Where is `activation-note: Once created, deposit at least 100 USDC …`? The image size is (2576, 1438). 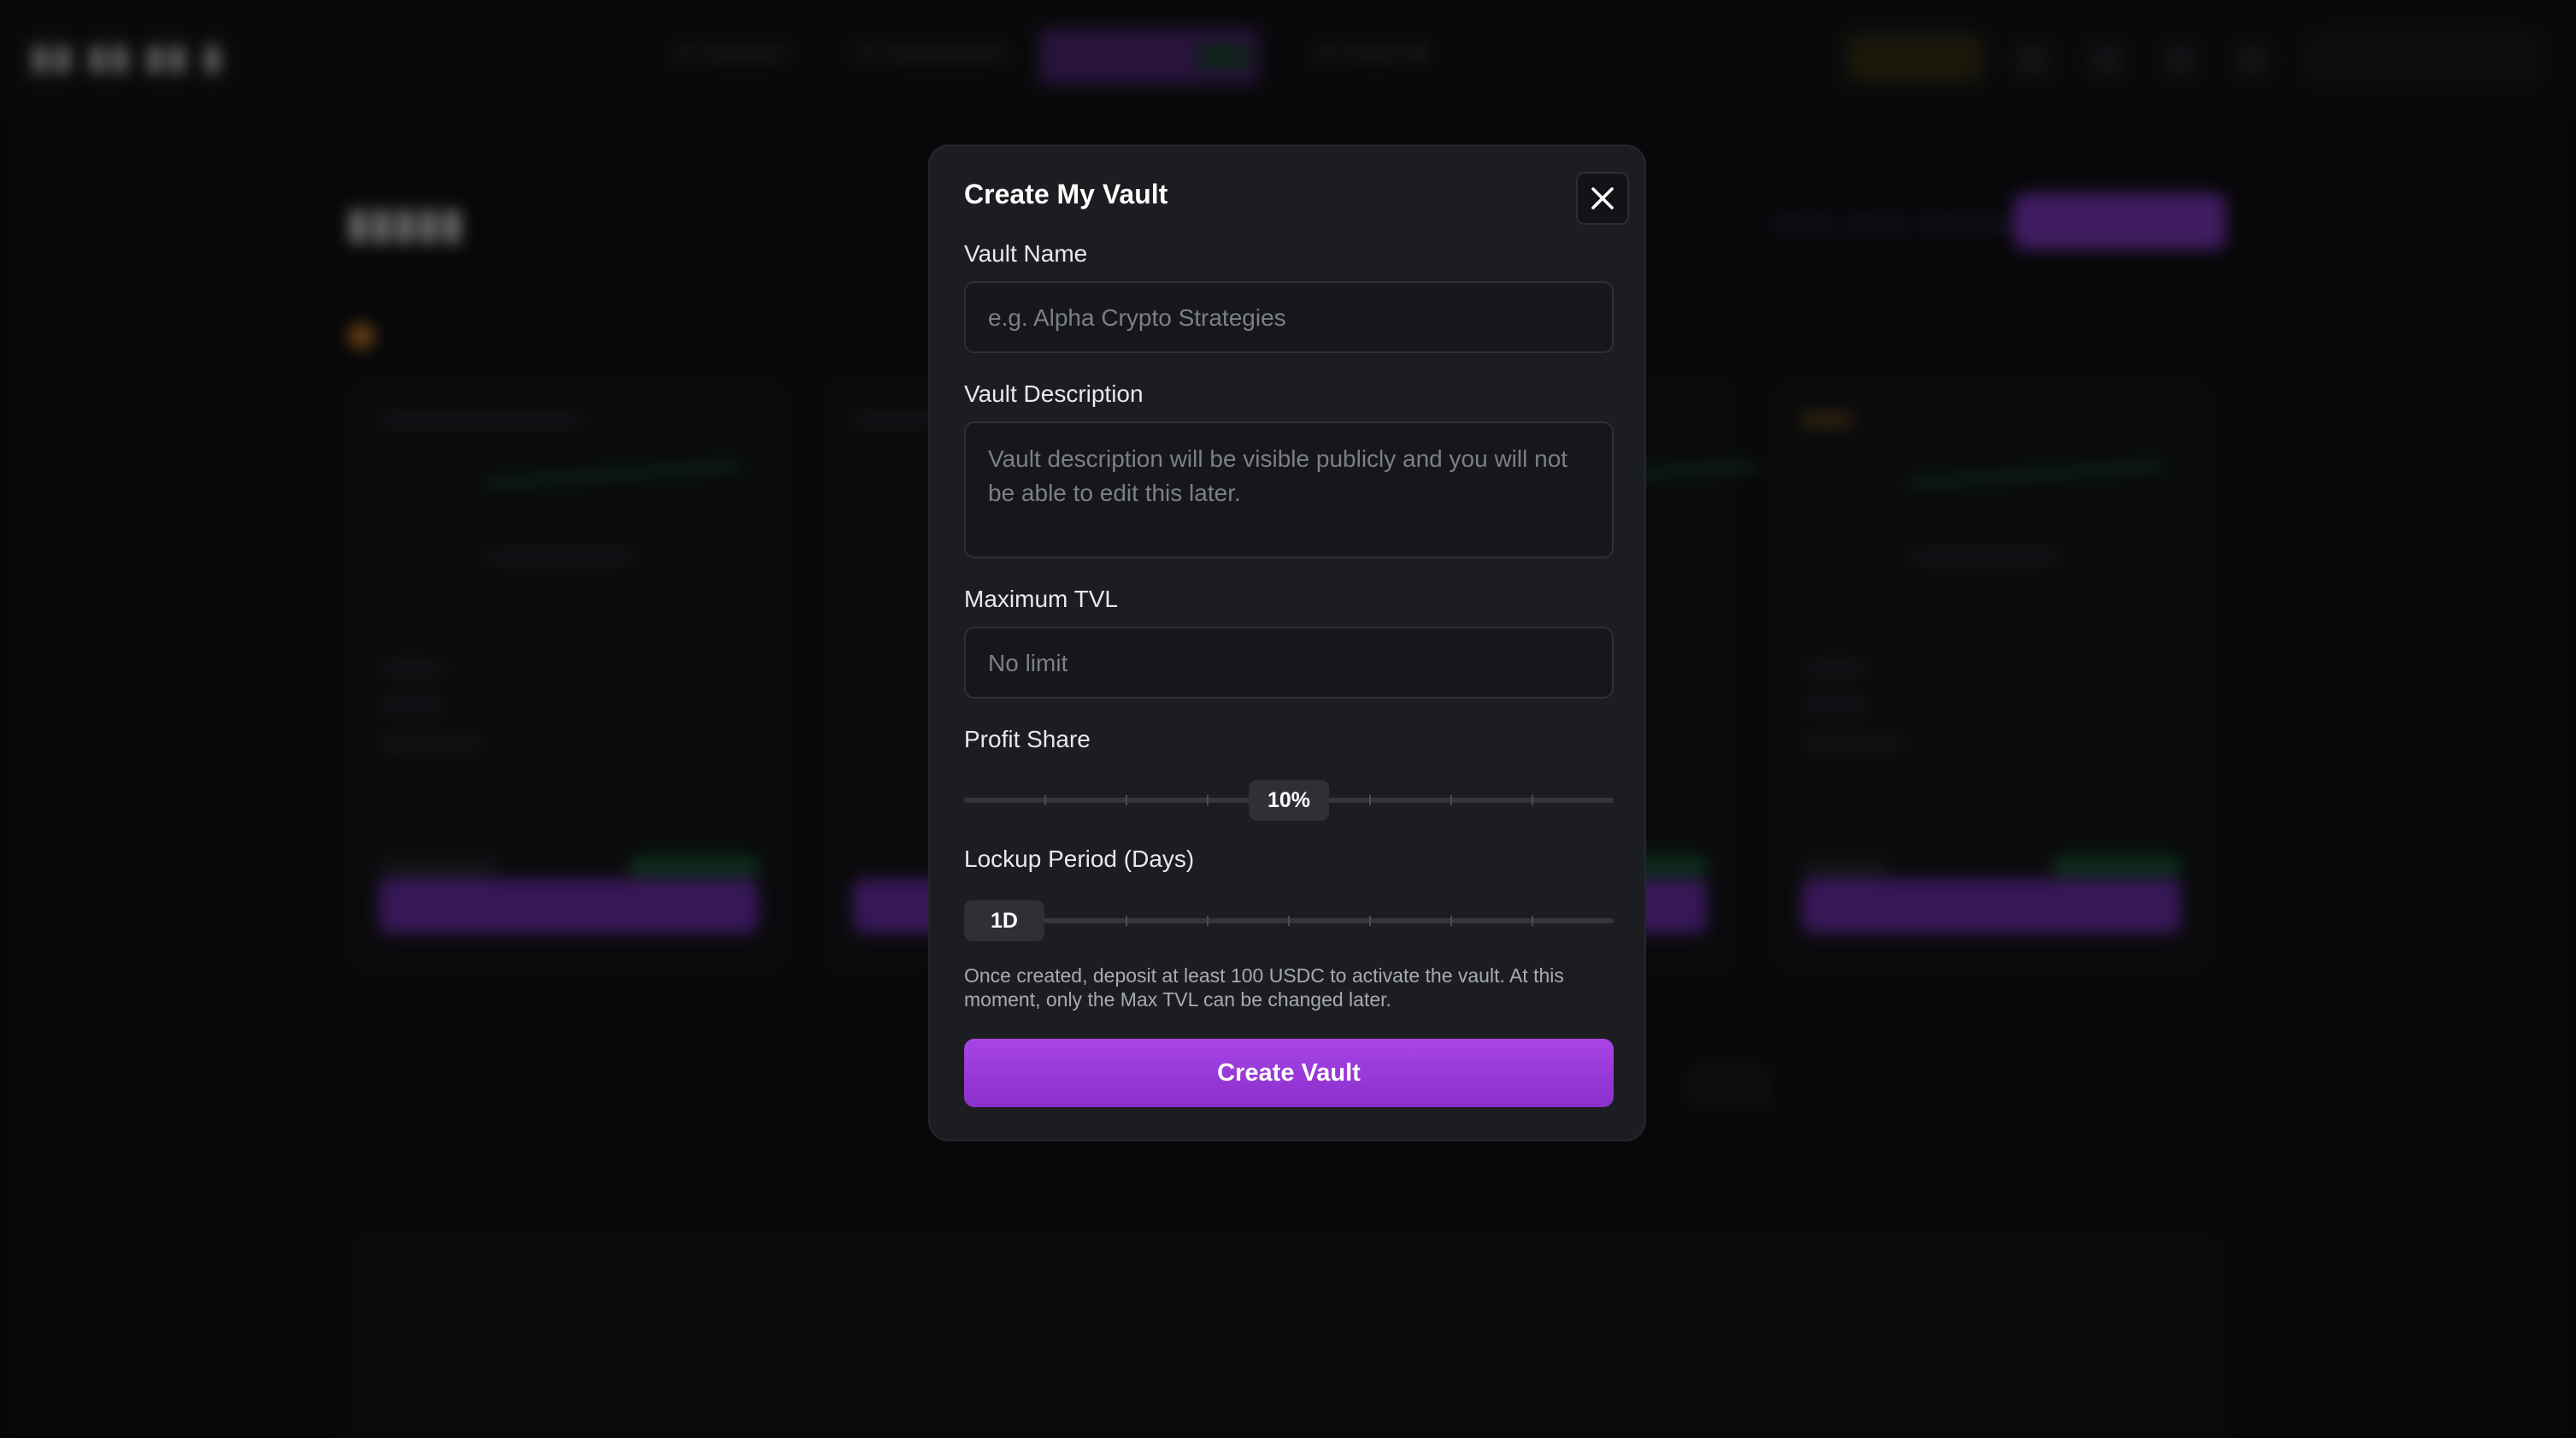 activation-note: Once created, deposit at least 100 USDC … is located at coordinates (1264, 987).